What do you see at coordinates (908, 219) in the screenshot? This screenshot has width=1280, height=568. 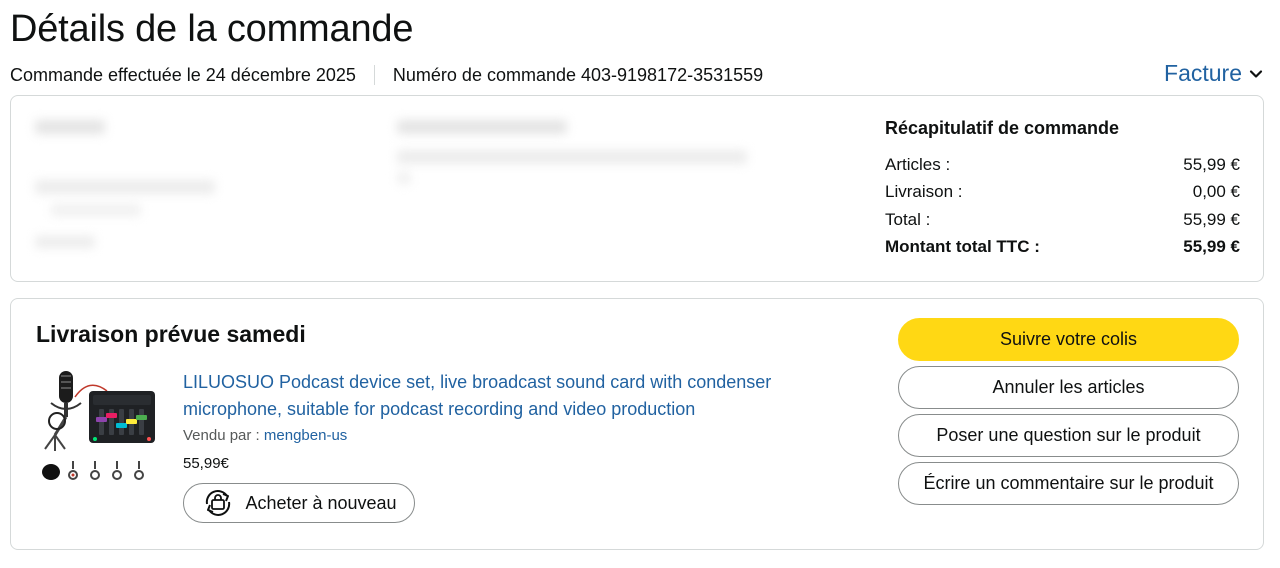 I see `summary-label: Total :` at bounding box center [908, 219].